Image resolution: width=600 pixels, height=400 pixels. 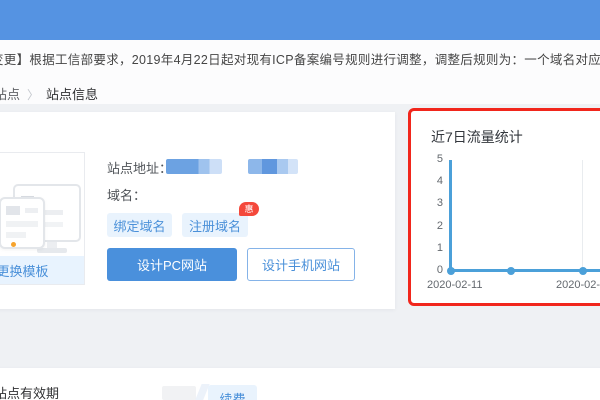 I want to click on promo-badge: 惠, so click(x=249, y=209).